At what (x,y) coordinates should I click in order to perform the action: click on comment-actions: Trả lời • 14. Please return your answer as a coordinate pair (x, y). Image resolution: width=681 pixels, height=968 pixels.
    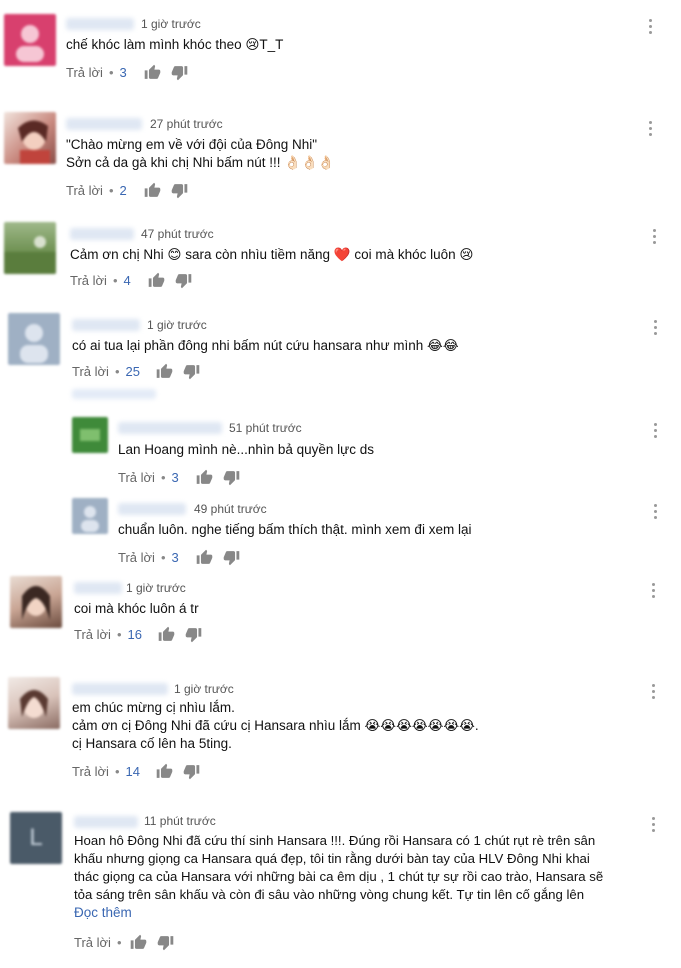
    Looking at the image, I should click on (141, 771).